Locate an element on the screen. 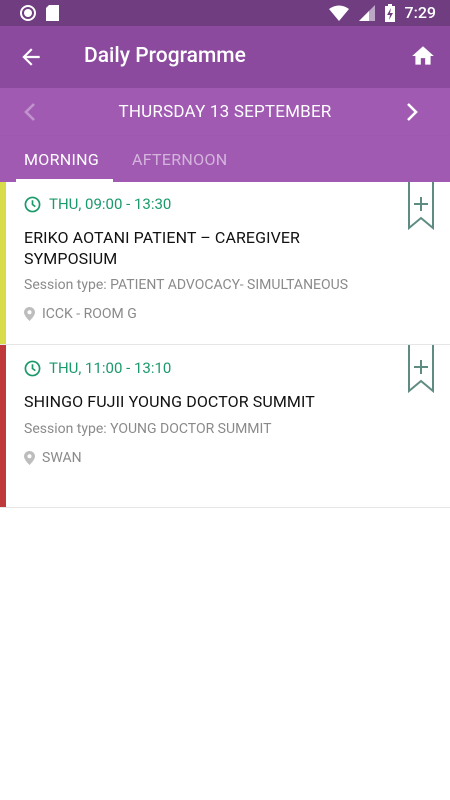  battery-charging-icon is located at coordinates (389, 12).